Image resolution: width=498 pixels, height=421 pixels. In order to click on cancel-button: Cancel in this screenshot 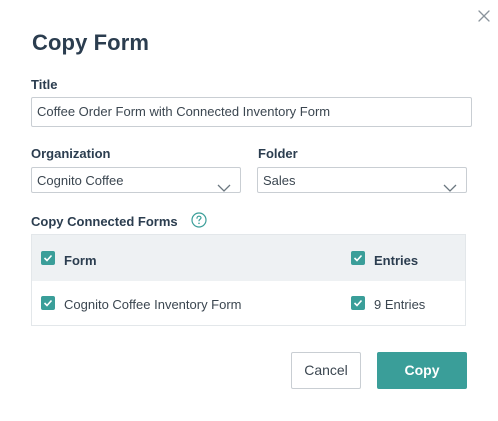, I will do `click(326, 370)`.